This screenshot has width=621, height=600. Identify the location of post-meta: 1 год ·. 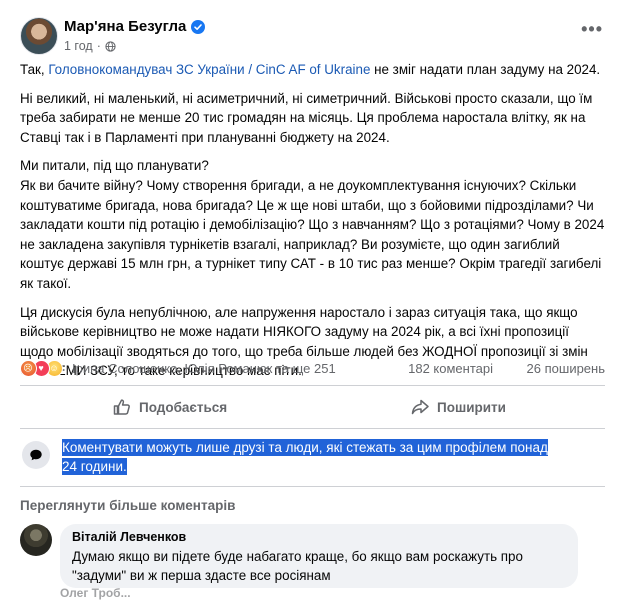
(90, 46).